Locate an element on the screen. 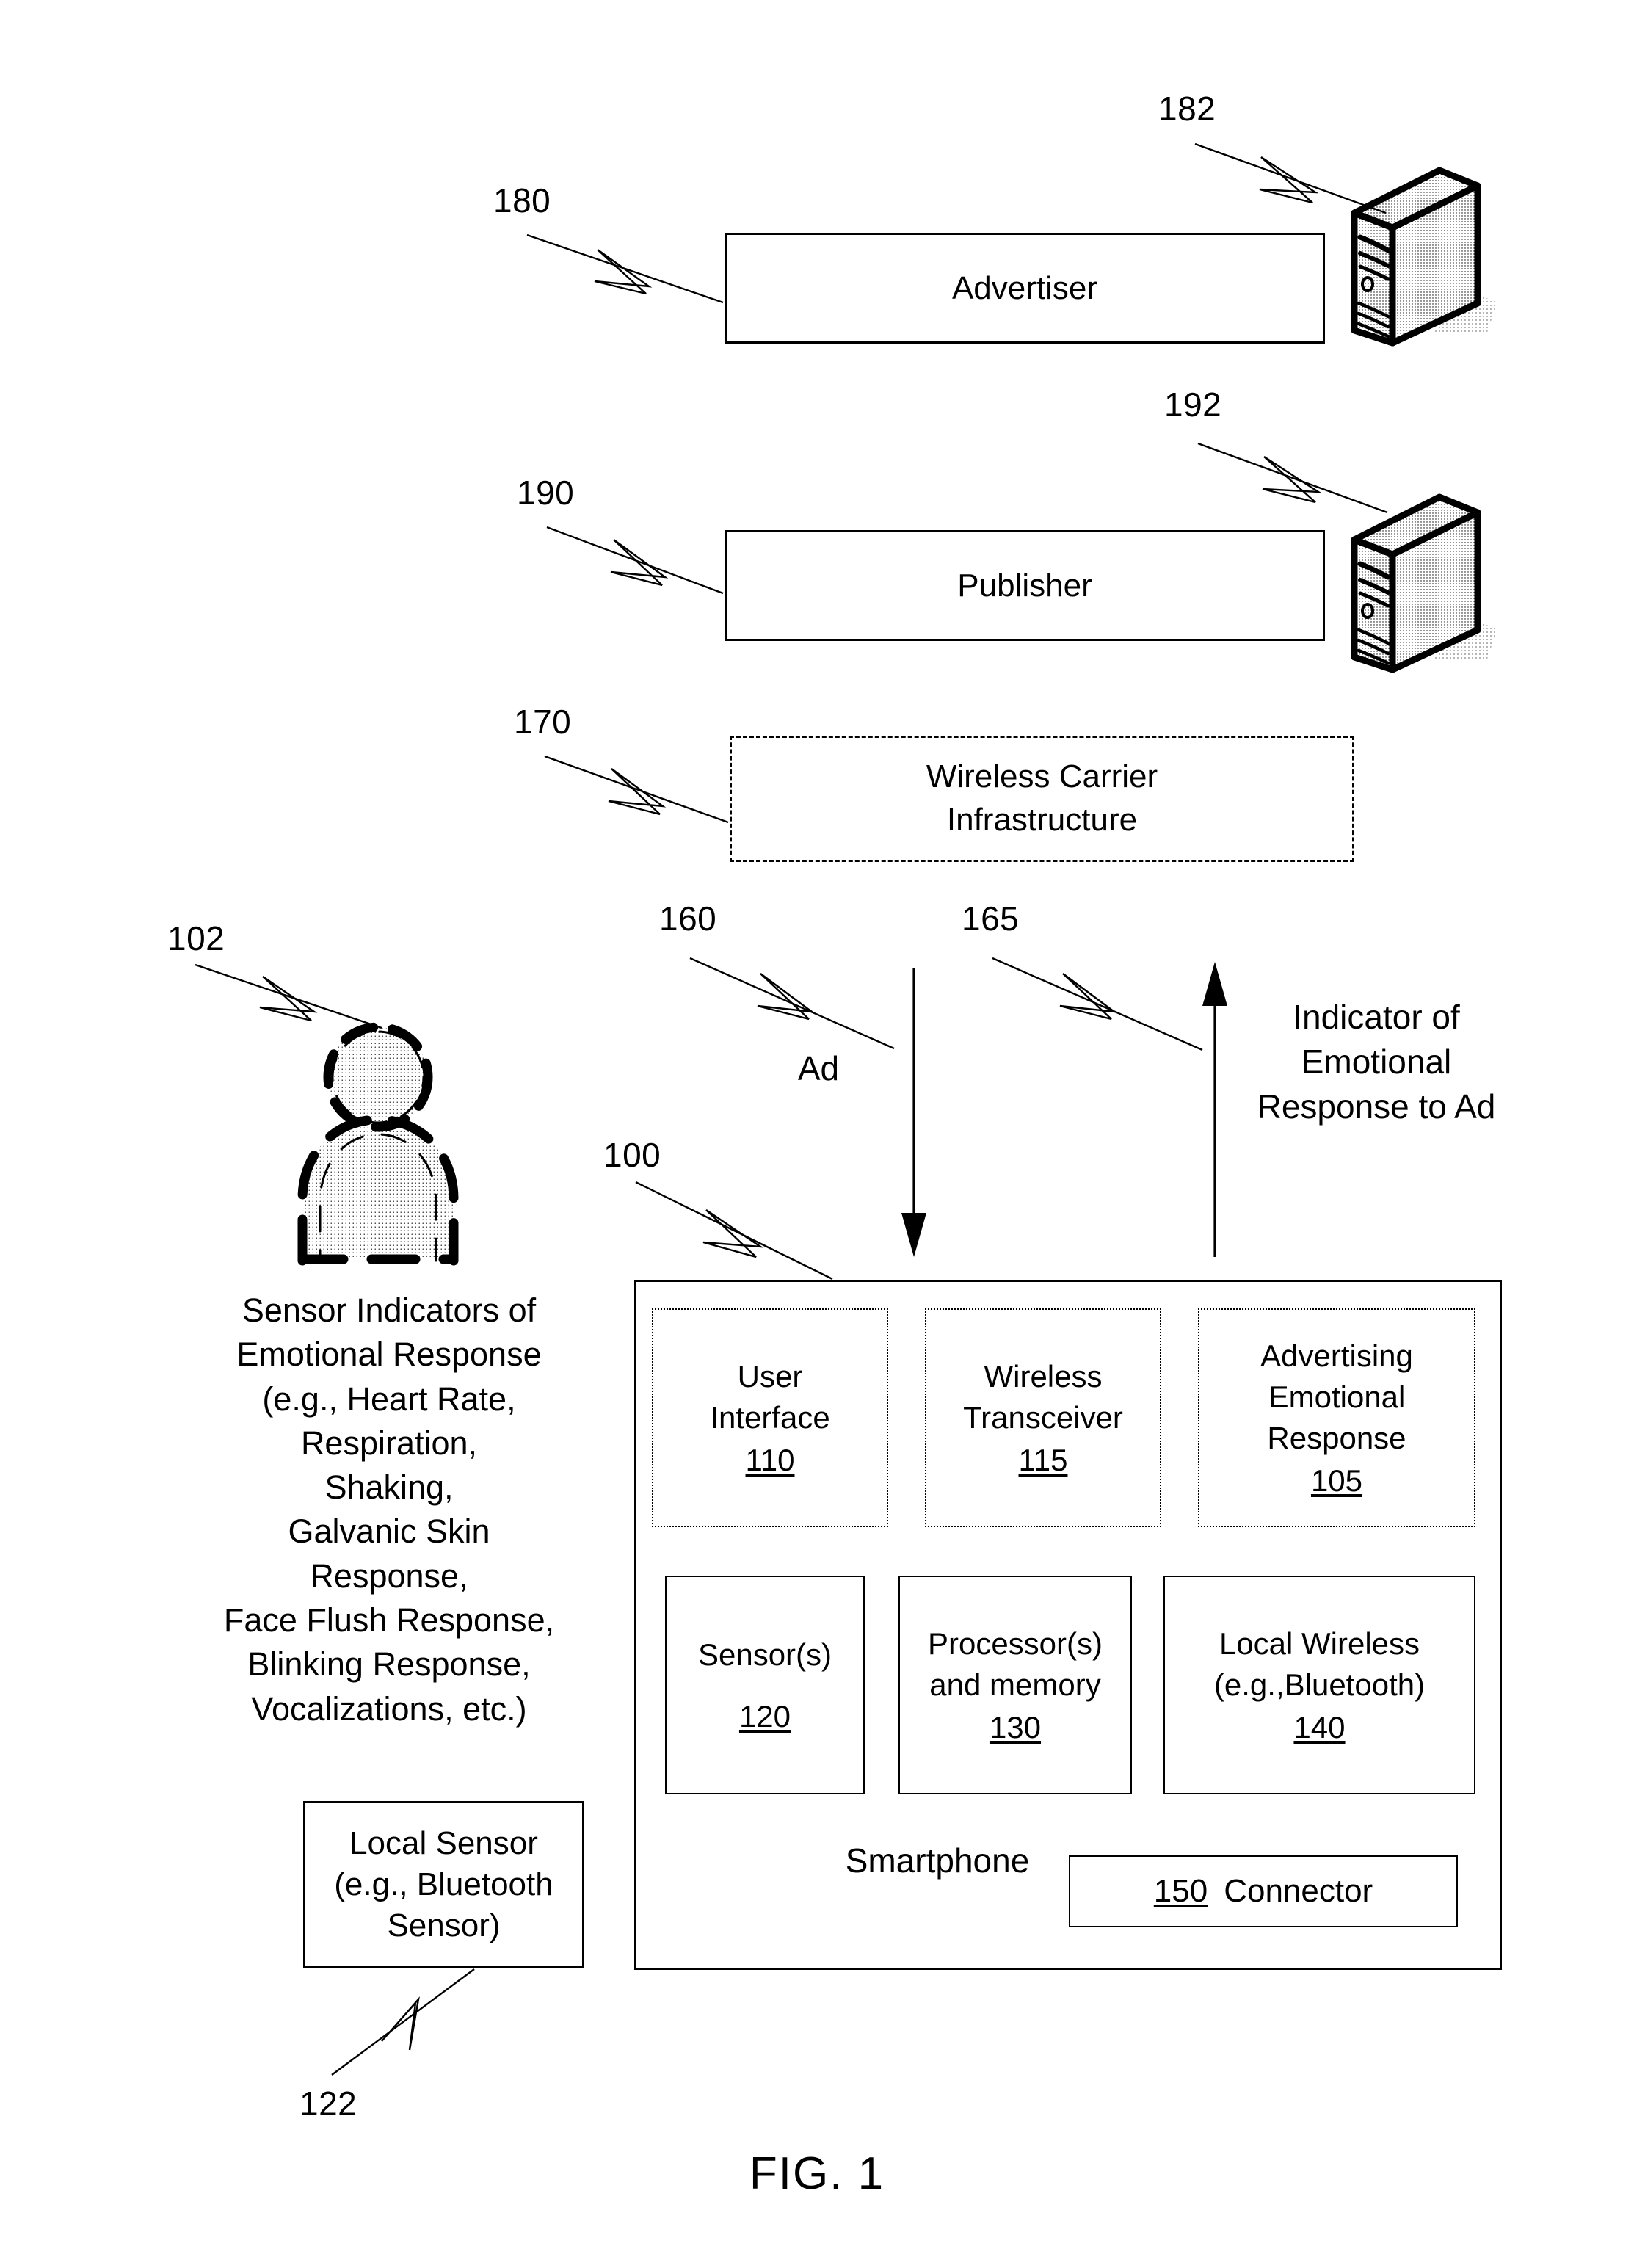 Image resolution: width=1634 pixels, height=2268 pixels. local-sensor-box: Local Sensor (e.g., Bluetooth Sensor) is located at coordinates (443, 1884).